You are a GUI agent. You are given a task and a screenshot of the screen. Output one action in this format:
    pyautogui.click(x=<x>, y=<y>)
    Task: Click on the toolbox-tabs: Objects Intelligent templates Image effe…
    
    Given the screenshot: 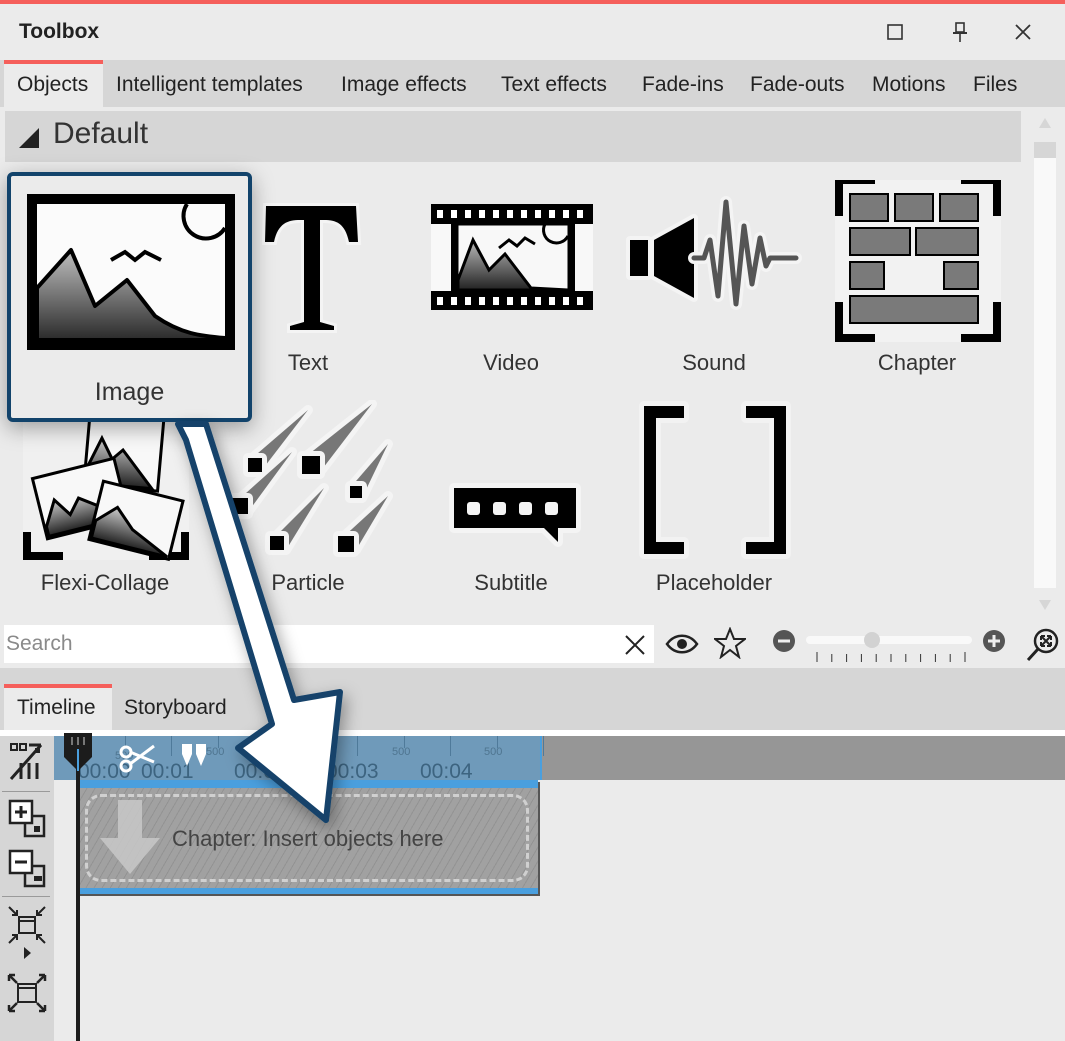 What is the action you would take?
    pyautogui.click(x=532, y=83)
    